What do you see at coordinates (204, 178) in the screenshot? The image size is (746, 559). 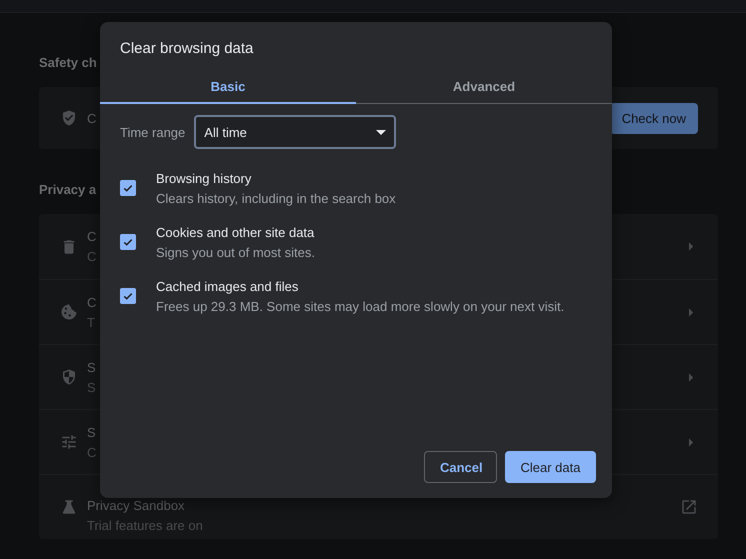 I see `option-title: Browsing history` at bounding box center [204, 178].